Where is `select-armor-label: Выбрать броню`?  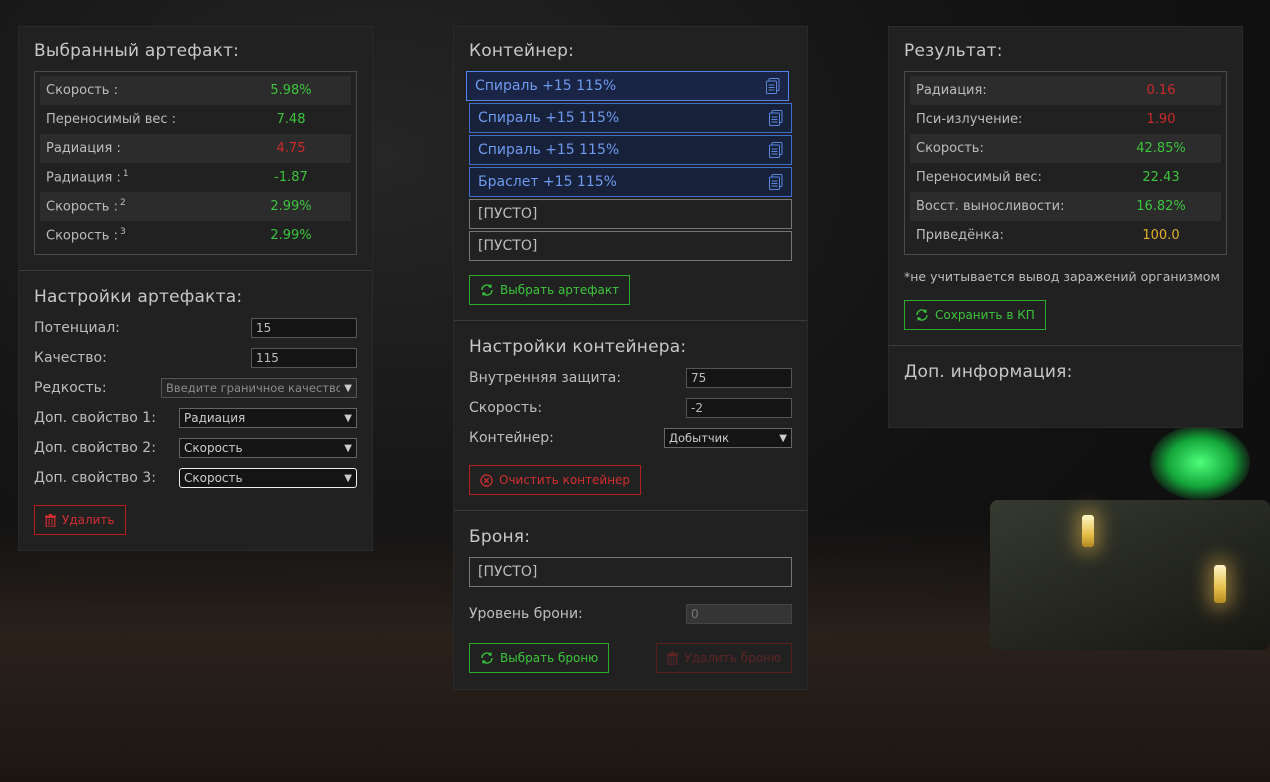
select-armor-label: Выбрать броню is located at coordinates (549, 658).